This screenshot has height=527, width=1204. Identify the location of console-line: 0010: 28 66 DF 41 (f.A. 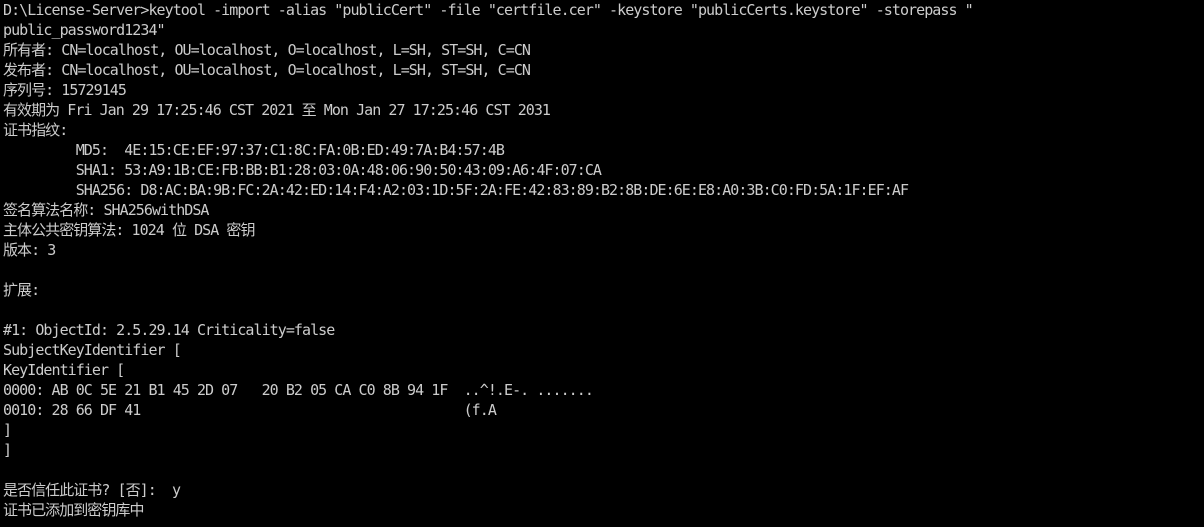
(250, 410).